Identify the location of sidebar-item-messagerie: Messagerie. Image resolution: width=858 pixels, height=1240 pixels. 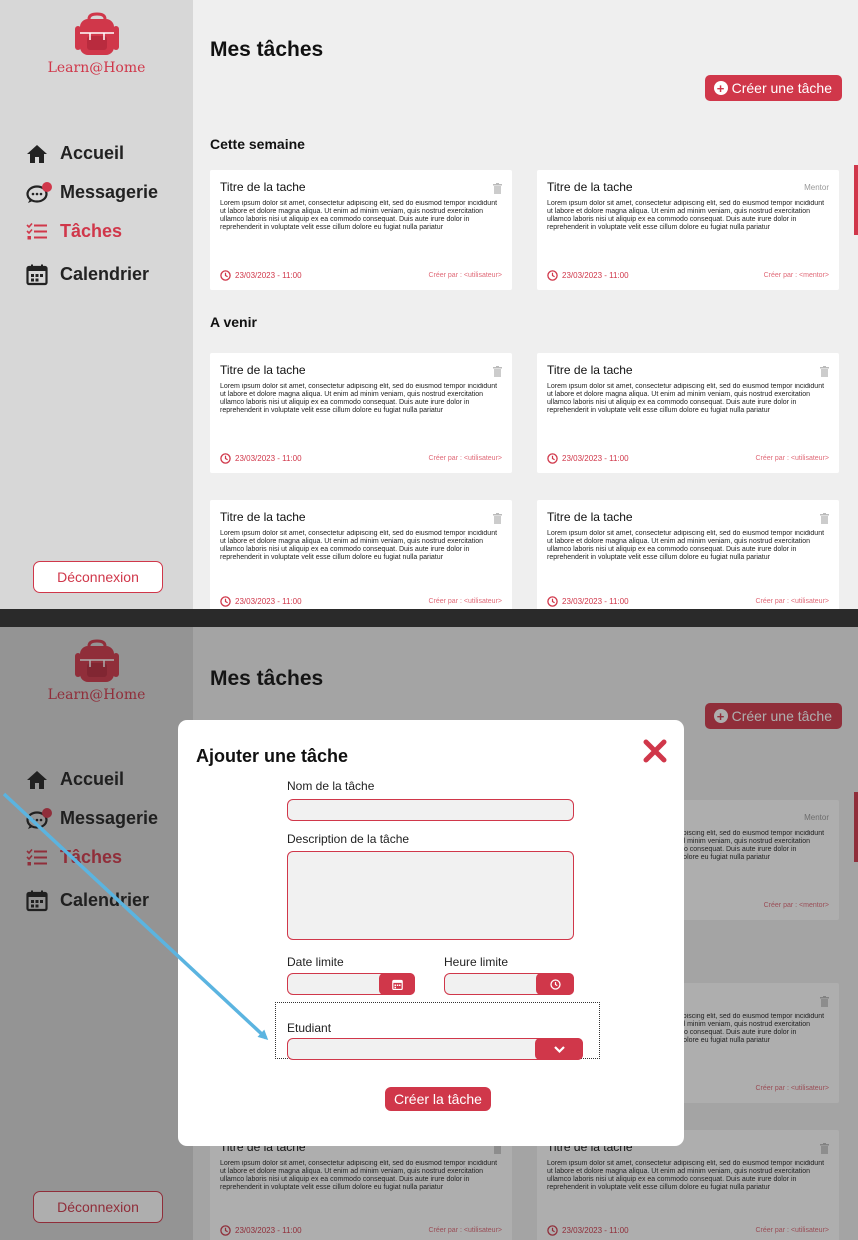
(92, 192).